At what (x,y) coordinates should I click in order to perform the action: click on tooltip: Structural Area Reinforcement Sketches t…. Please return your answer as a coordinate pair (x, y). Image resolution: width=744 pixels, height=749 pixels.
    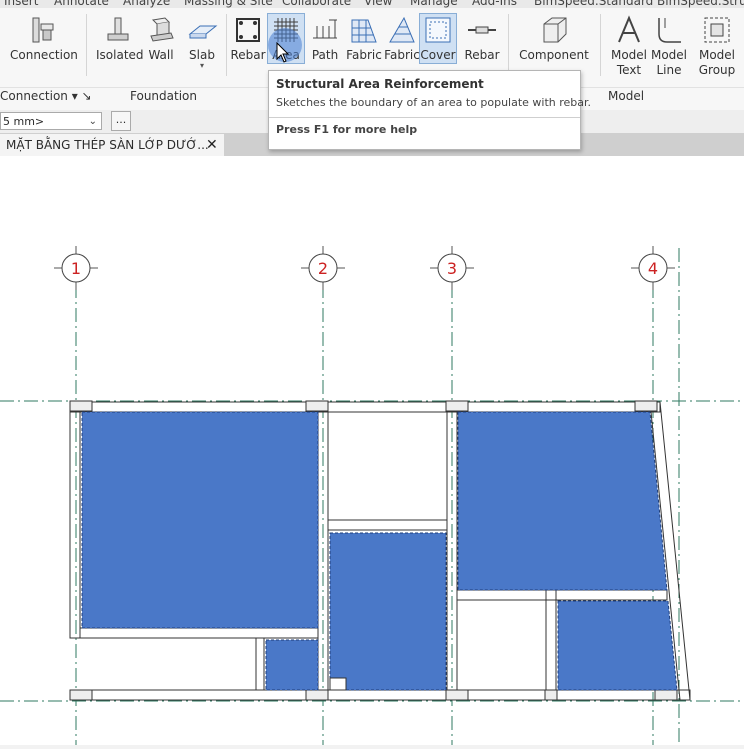
    Looking at the image, I should click on (430, 110).